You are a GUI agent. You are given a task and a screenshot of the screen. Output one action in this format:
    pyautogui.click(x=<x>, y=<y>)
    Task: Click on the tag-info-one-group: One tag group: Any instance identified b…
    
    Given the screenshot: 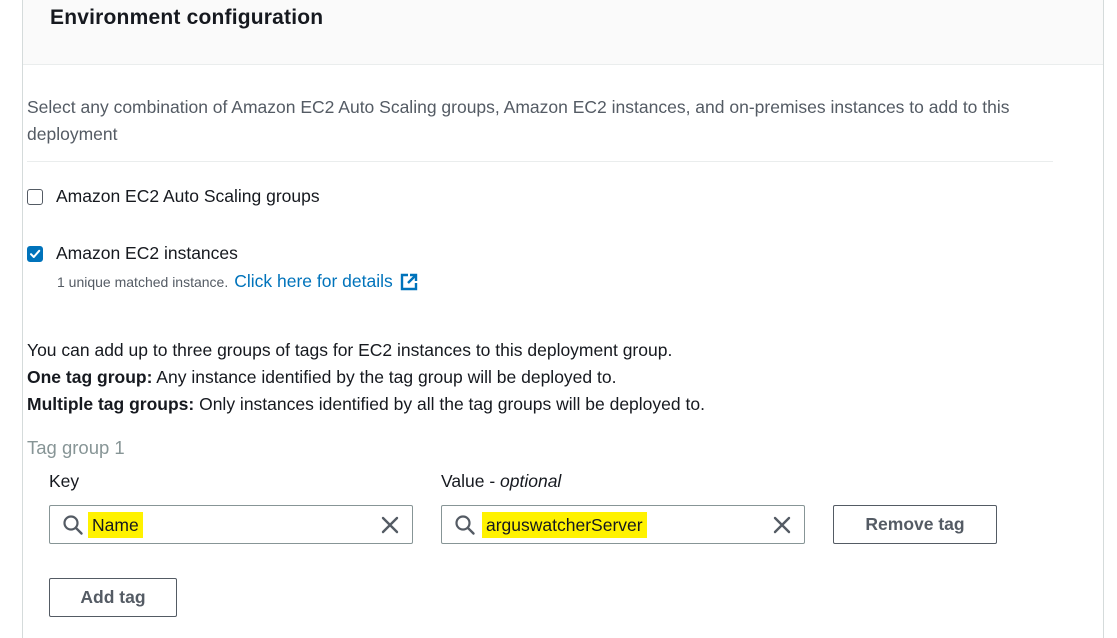 What is the action you would take?
    pyautogui.click(x=366, y=377)
    